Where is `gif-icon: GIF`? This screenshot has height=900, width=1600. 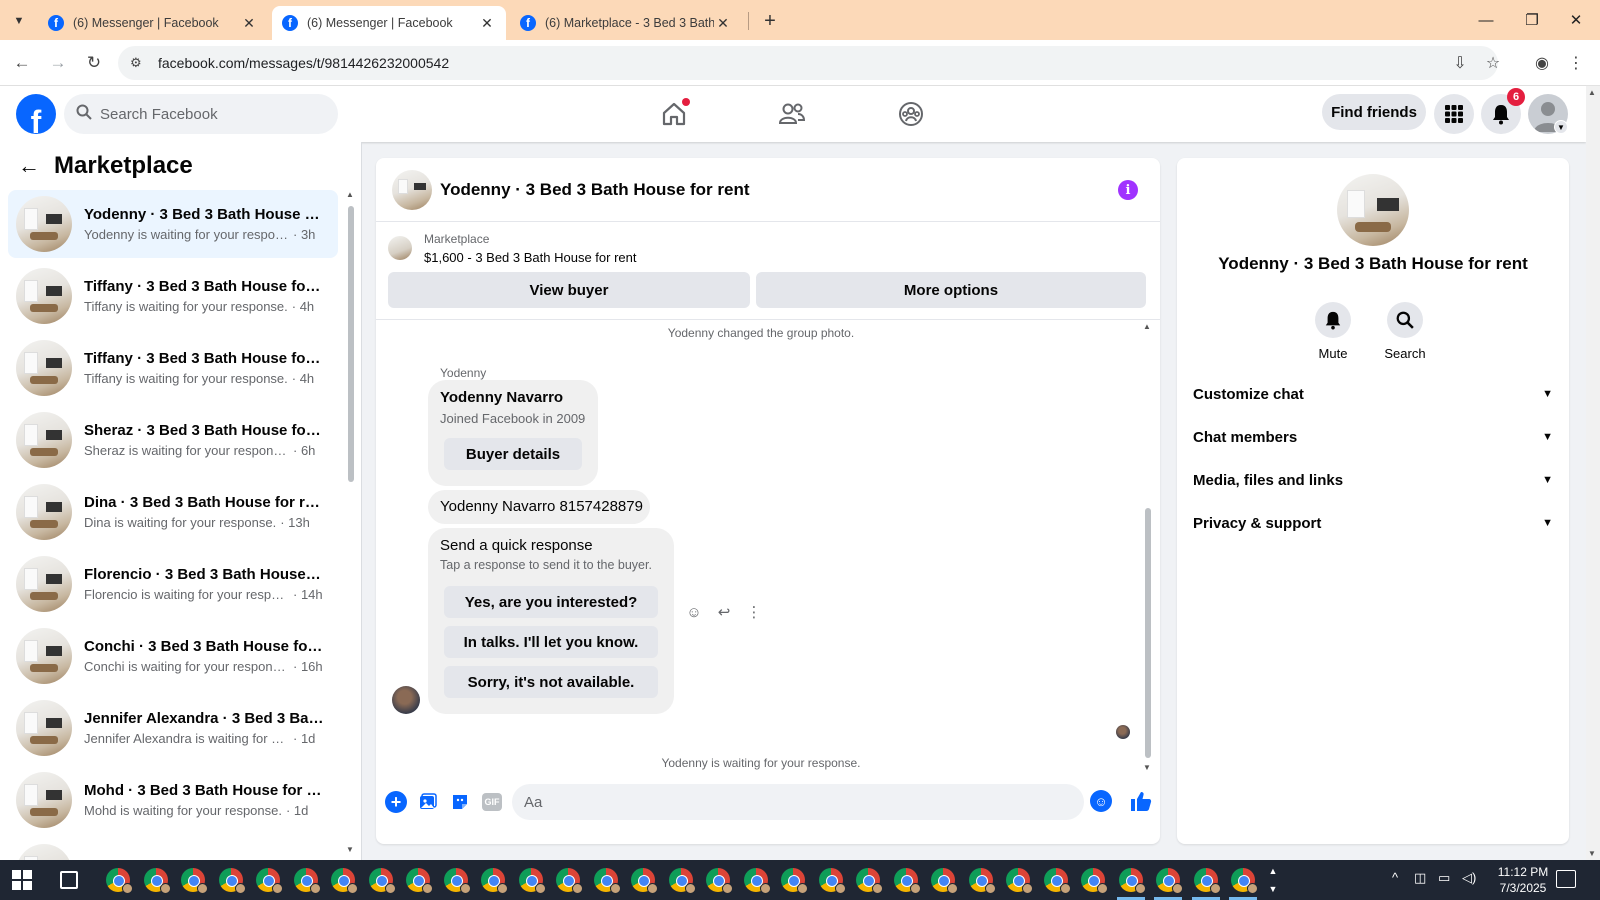
gif-icon: GIF is located at coordinates (492, 802).